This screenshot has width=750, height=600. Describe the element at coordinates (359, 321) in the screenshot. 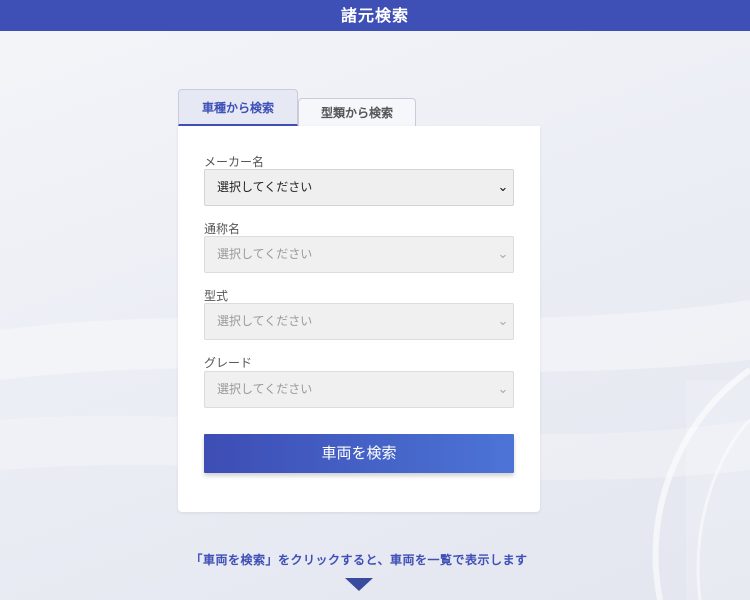

I see `model-type-select: 選択してください ⌄` at that location.